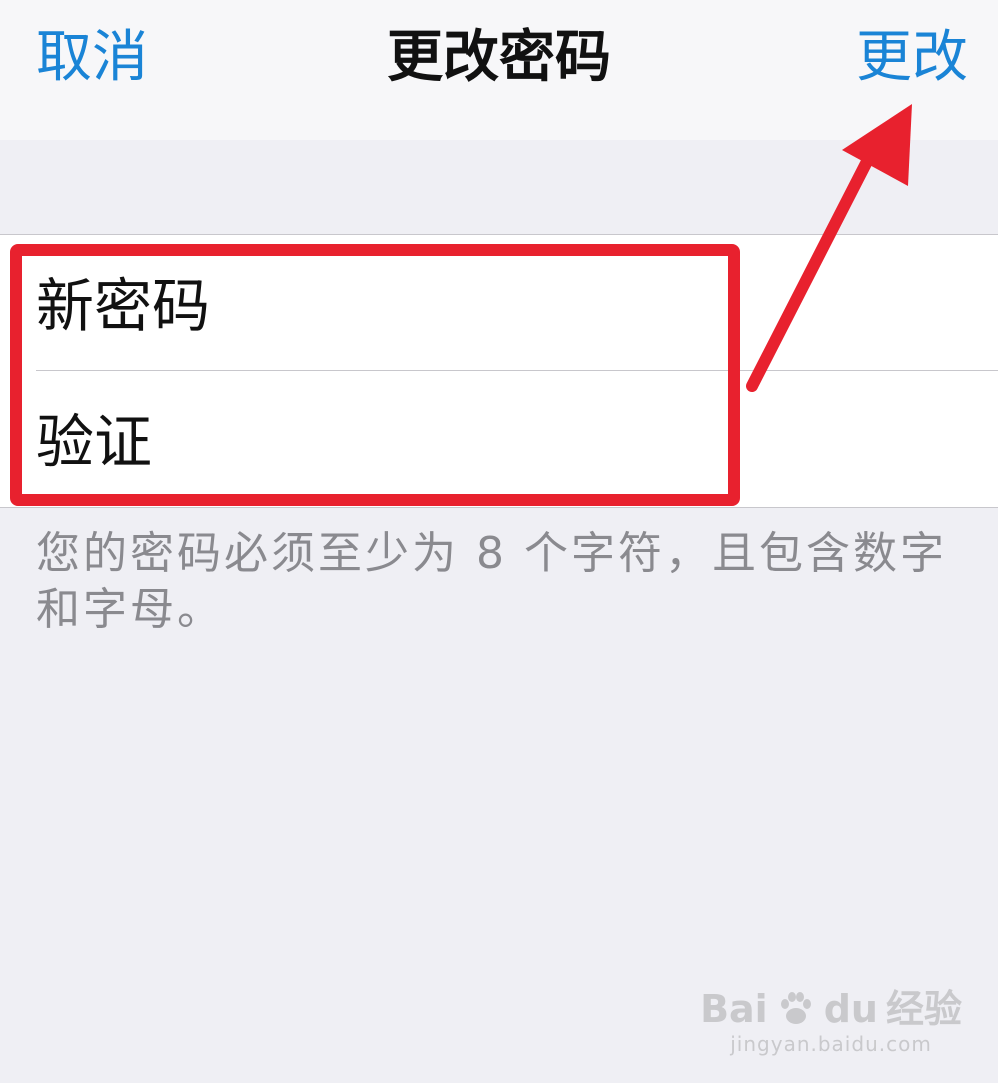  I want to click on change-button: 更改, so click(912, 58).